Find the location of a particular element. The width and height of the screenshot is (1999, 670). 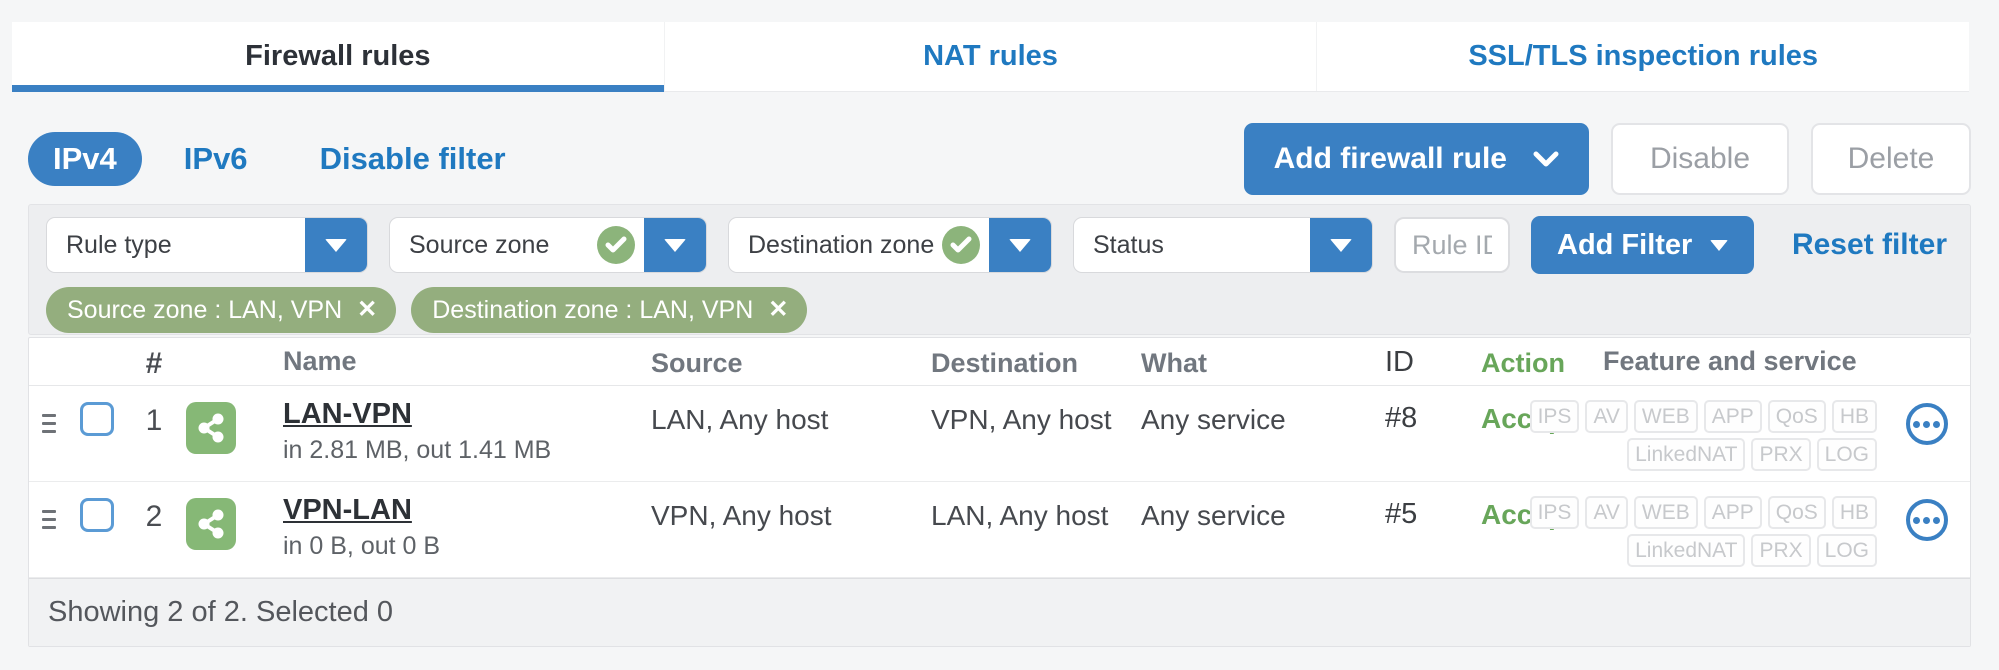

rule-traffic-stats: in 0 B, out 0 B is located at coordinates (362, 546).